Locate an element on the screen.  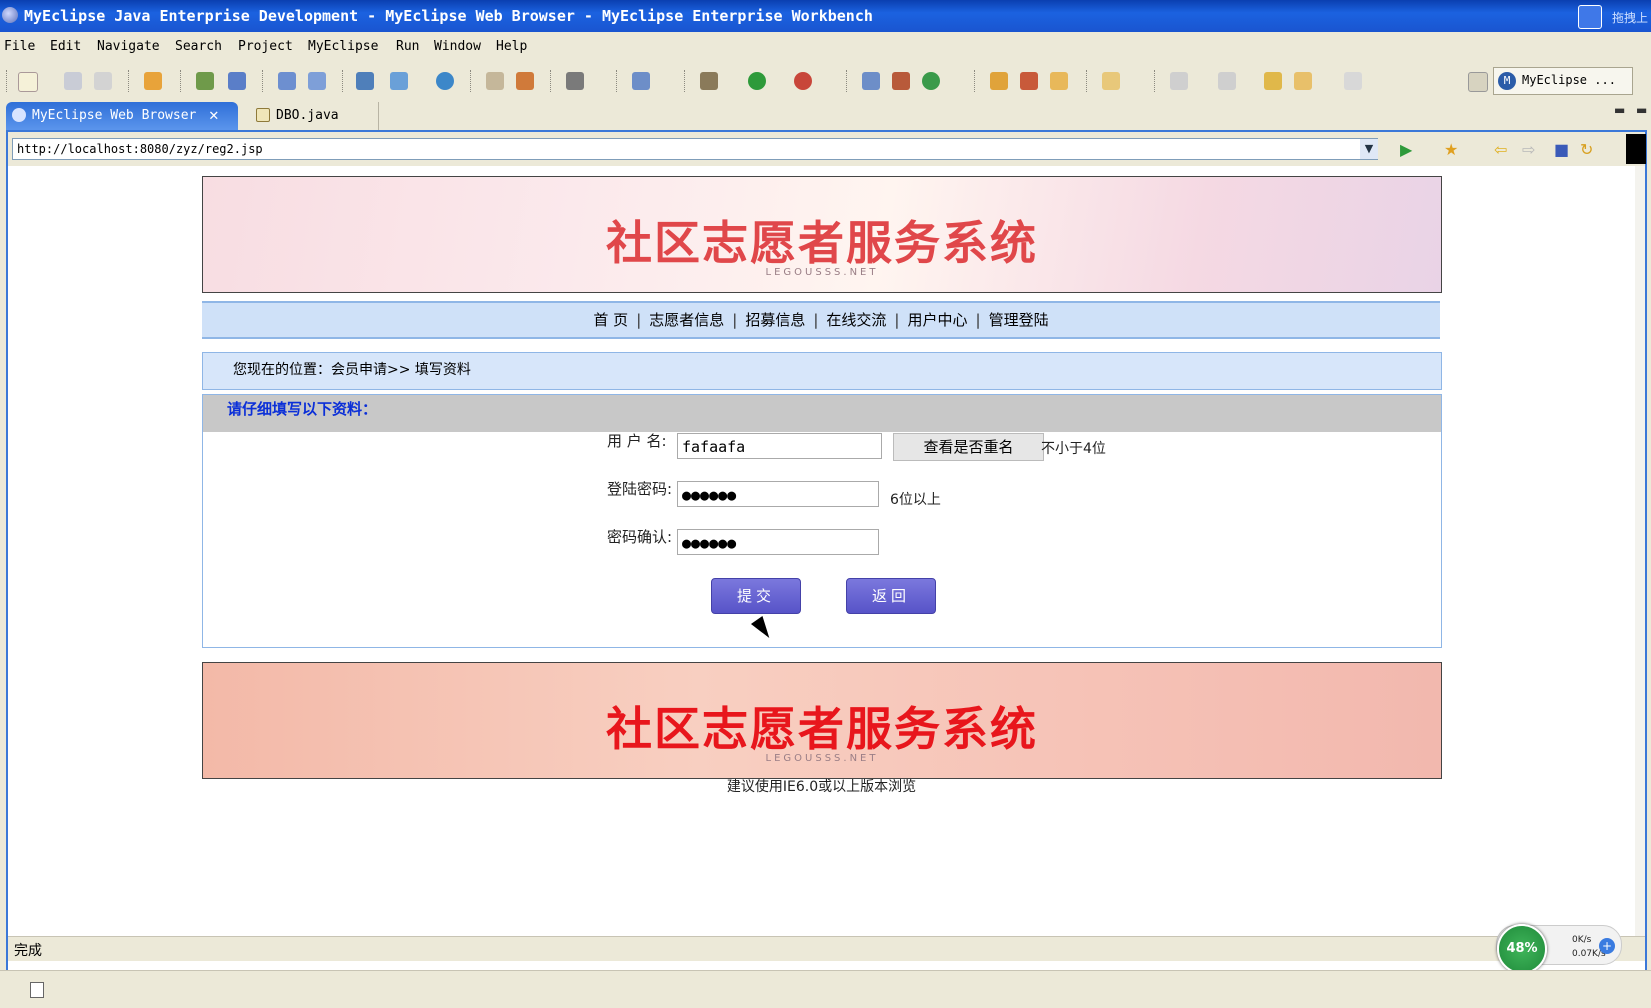
server-icon is located at coordinates (237, 81).